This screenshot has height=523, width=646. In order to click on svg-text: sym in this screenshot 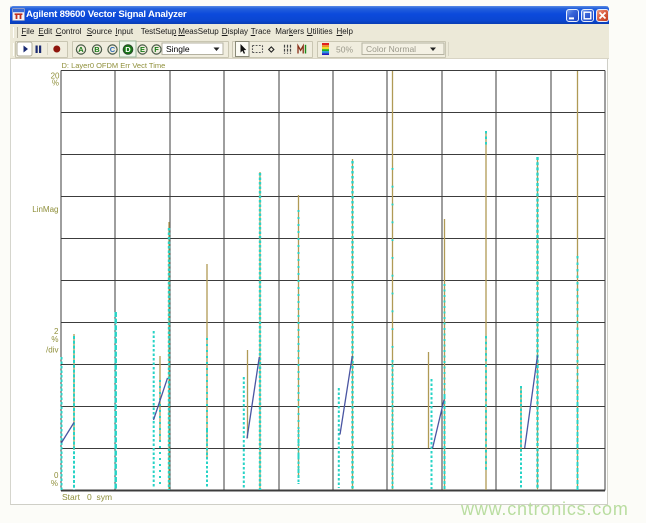, I will do `click(105, 497)`.